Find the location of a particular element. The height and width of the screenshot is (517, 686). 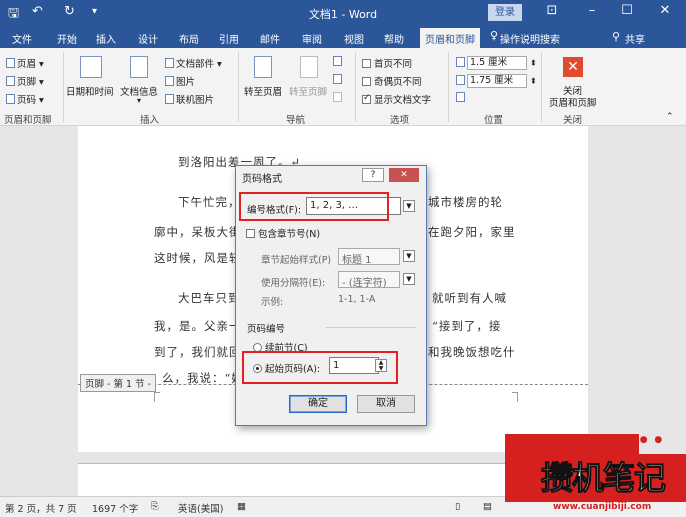

body-text-line: 到了，我们就回 is located at coordinates (198, 352).